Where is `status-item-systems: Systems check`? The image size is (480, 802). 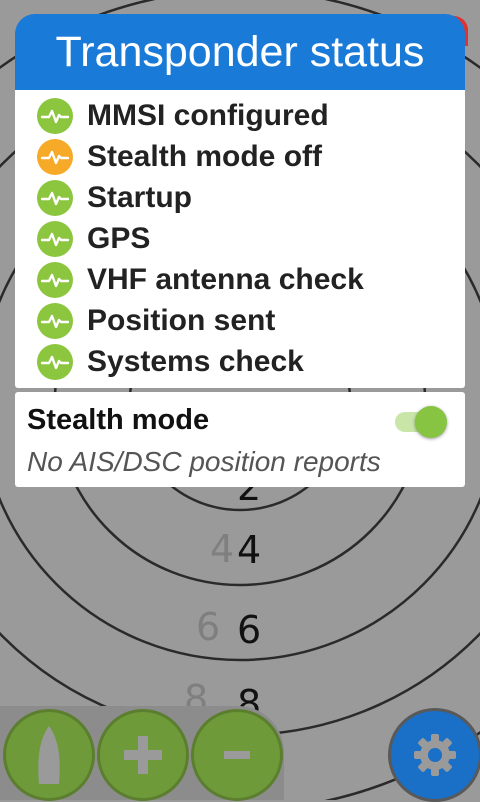 status-item-systems: Systems check is located at coordinates (170, 362).